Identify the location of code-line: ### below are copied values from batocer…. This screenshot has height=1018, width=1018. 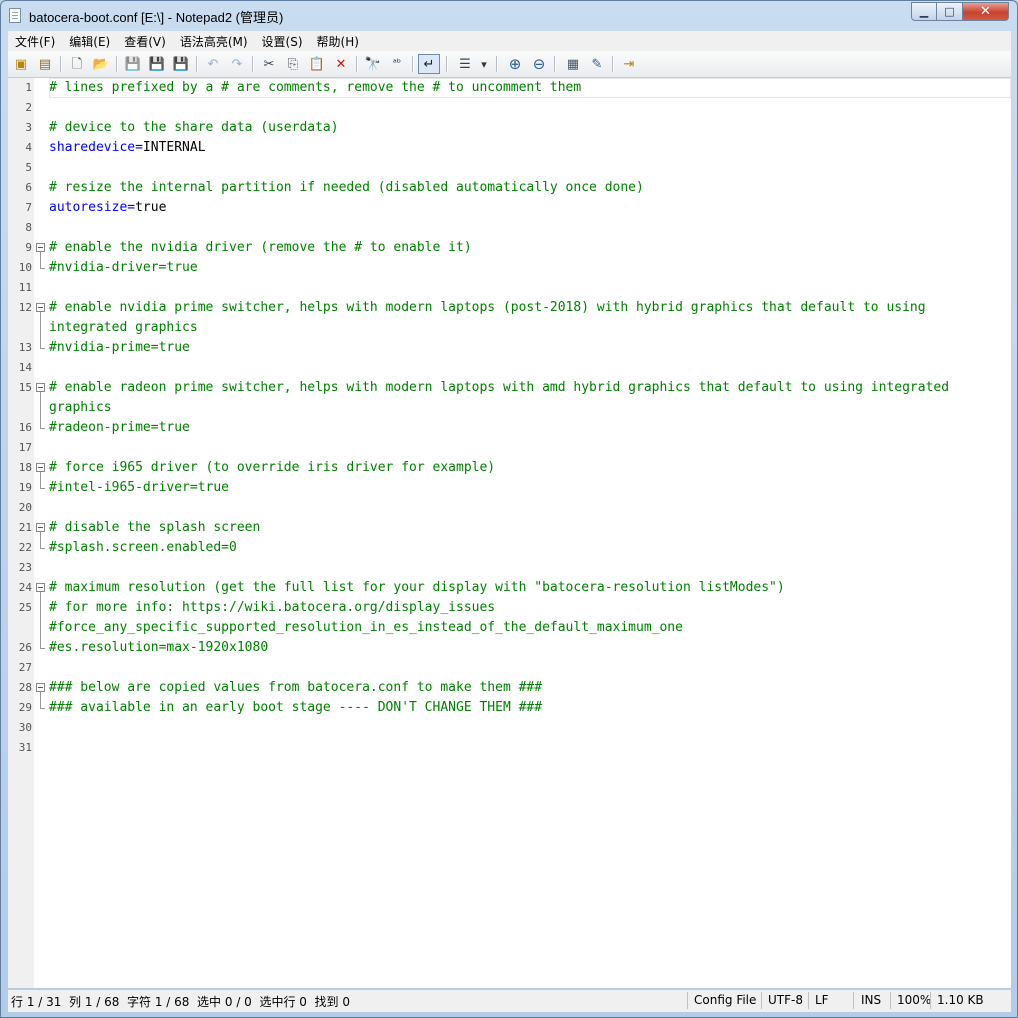
(530, 688).